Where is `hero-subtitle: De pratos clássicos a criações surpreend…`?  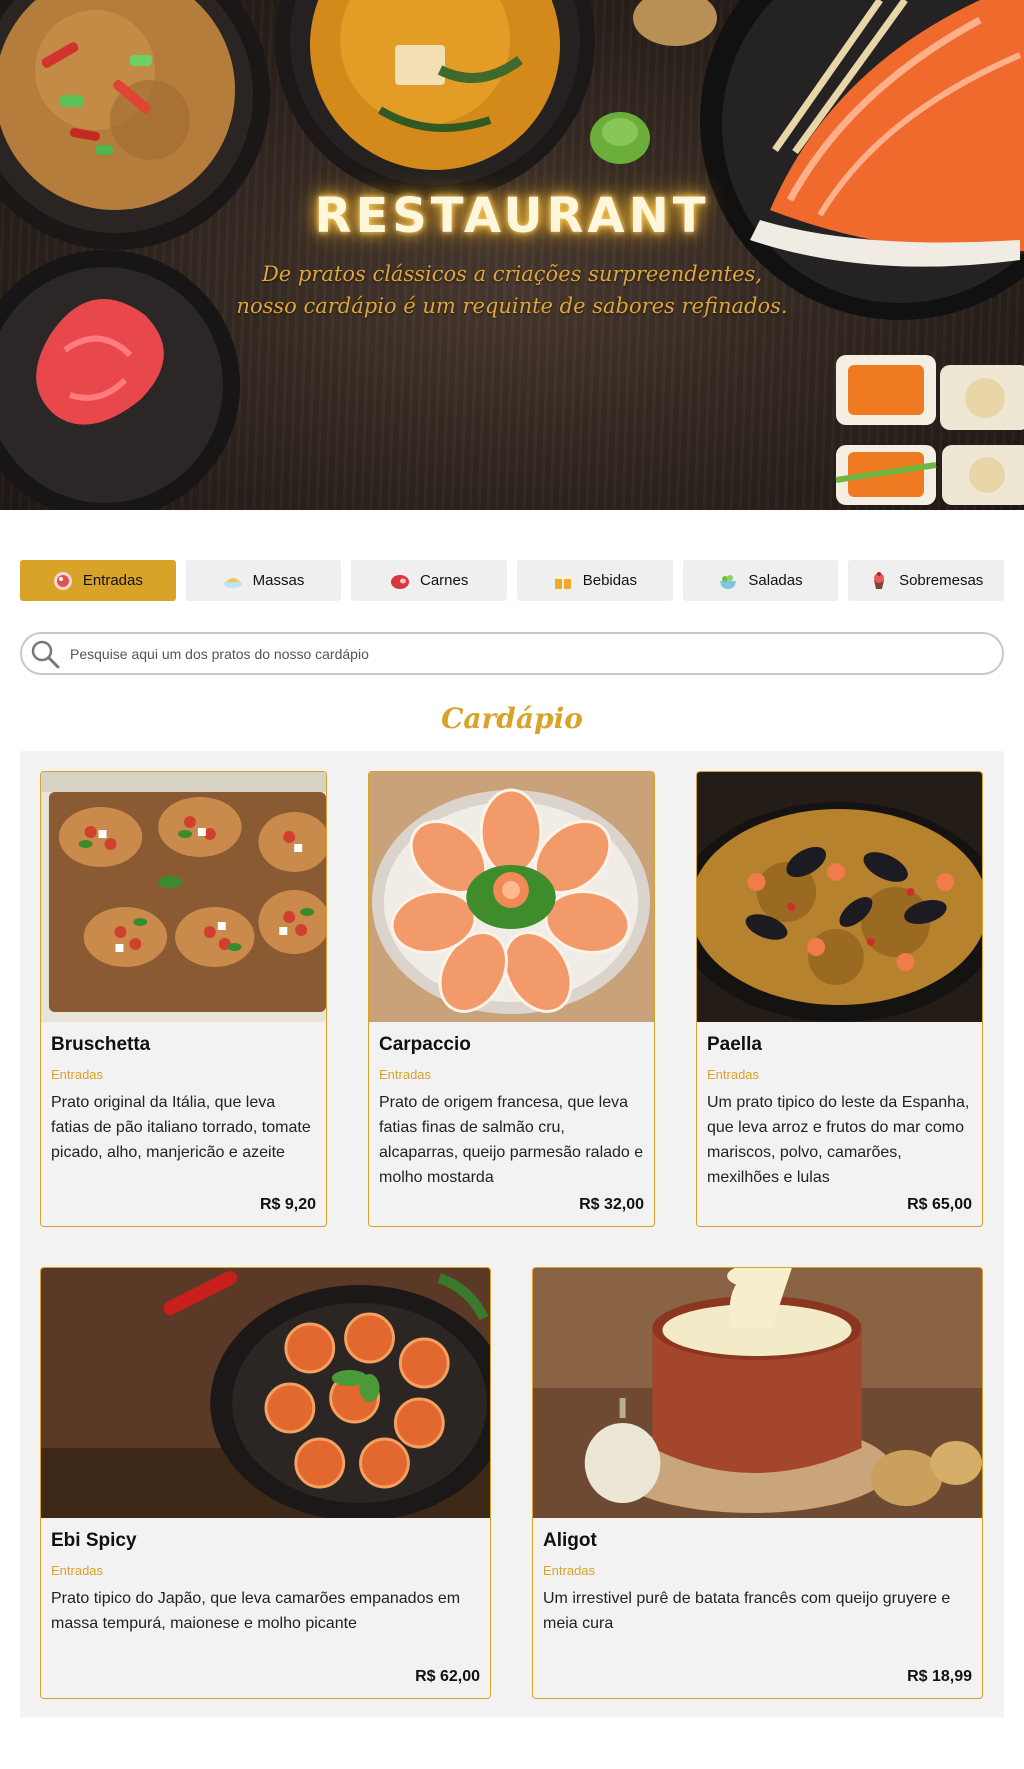 hero-subtitle: De pratos clássicos a criações surpreend… is located at coordinates (512, 290).